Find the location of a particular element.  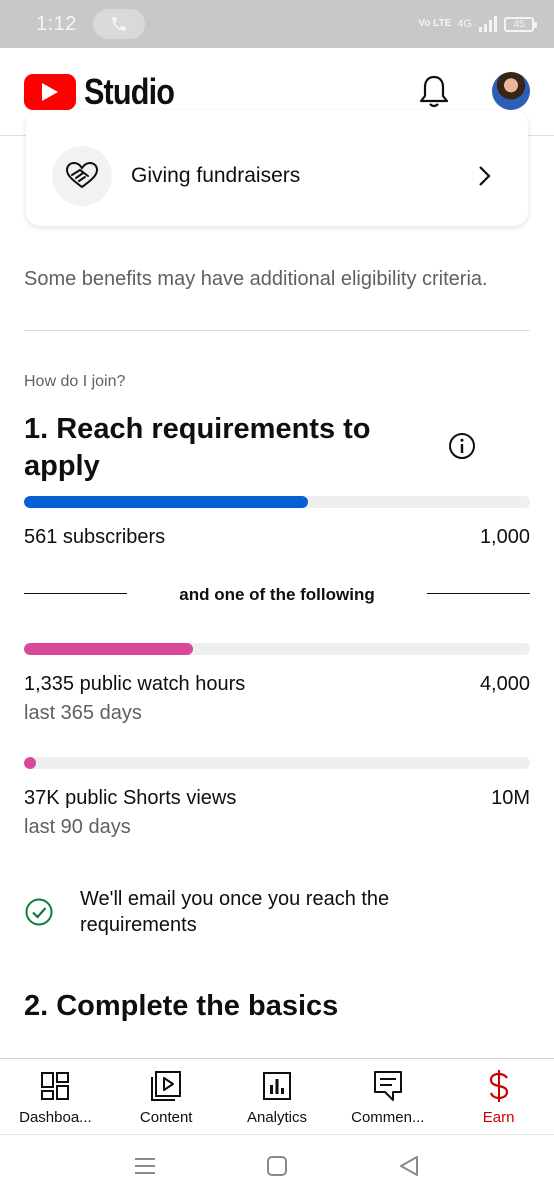

separator-line-right is located at coordinates (478, 593).